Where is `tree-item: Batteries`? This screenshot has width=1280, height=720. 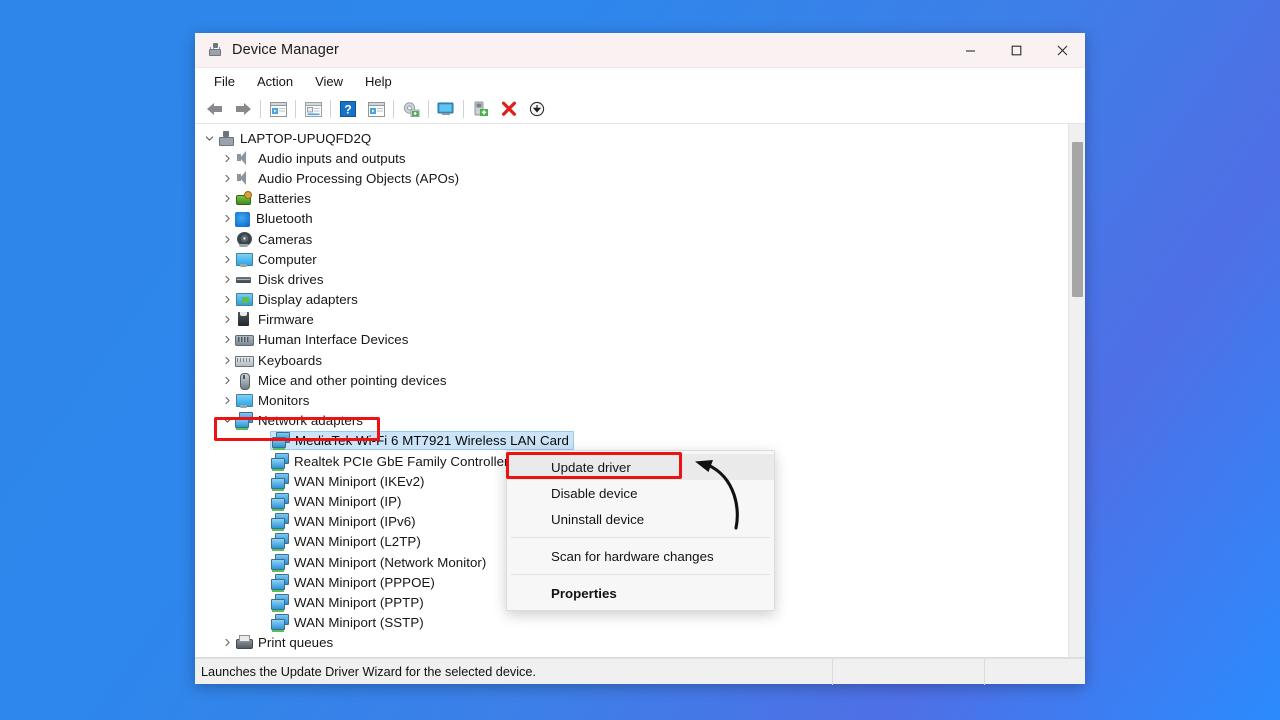
tree-item: Batteries is located at coordinates (631, 199).